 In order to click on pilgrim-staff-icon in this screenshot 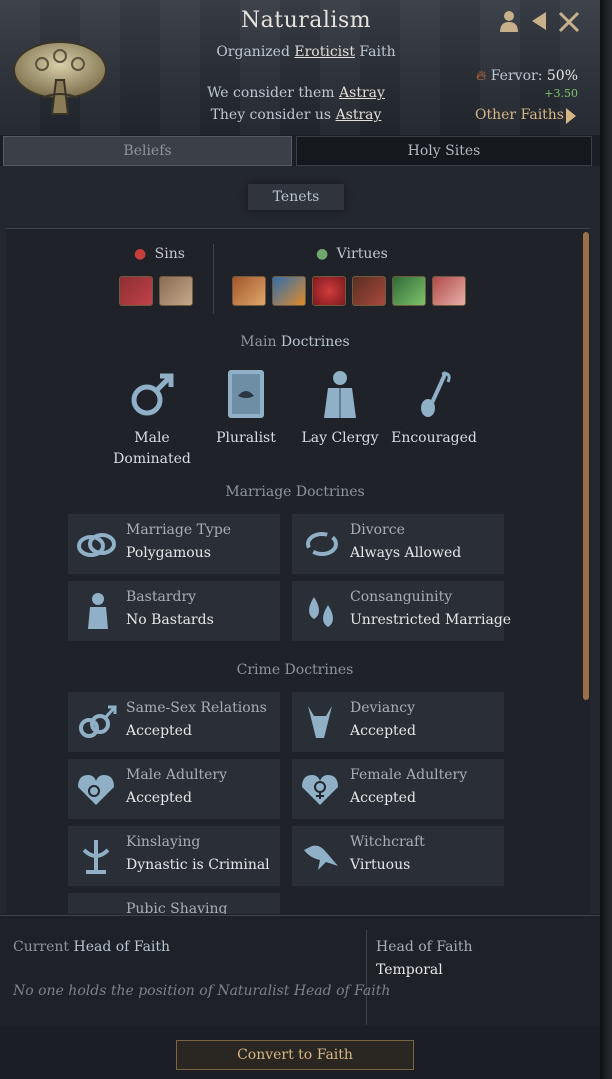, I will do `click(434, 395)`.